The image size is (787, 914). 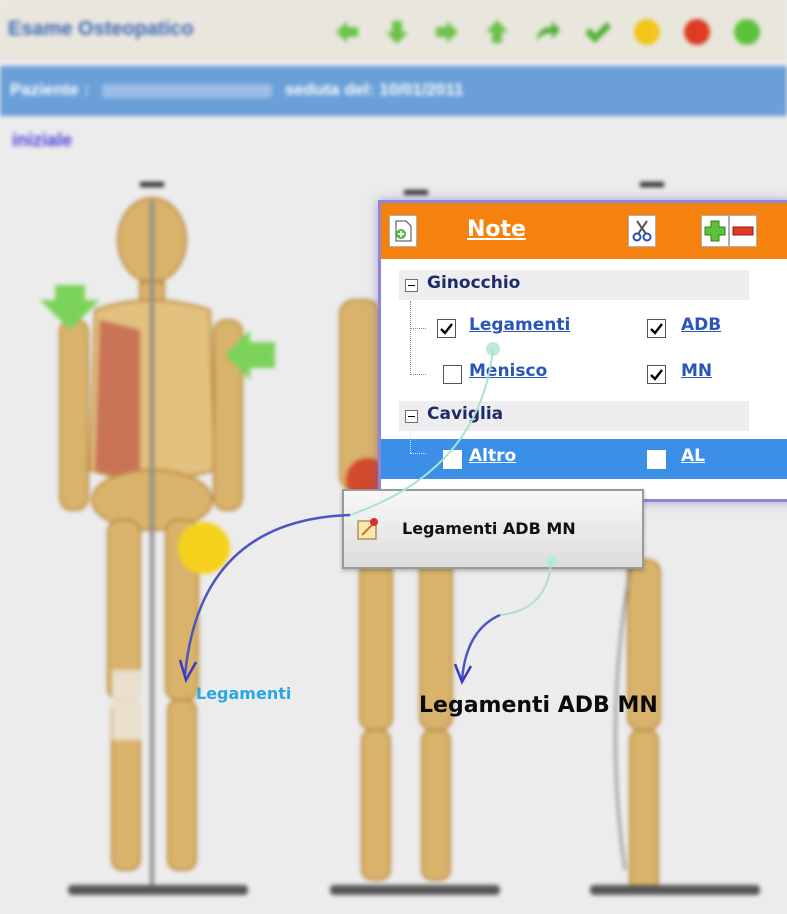 What do you see at coordinates (244, 693) in the screenshot?
I see `callout-label-small: Legamenti` at bounding box center [244, 693].